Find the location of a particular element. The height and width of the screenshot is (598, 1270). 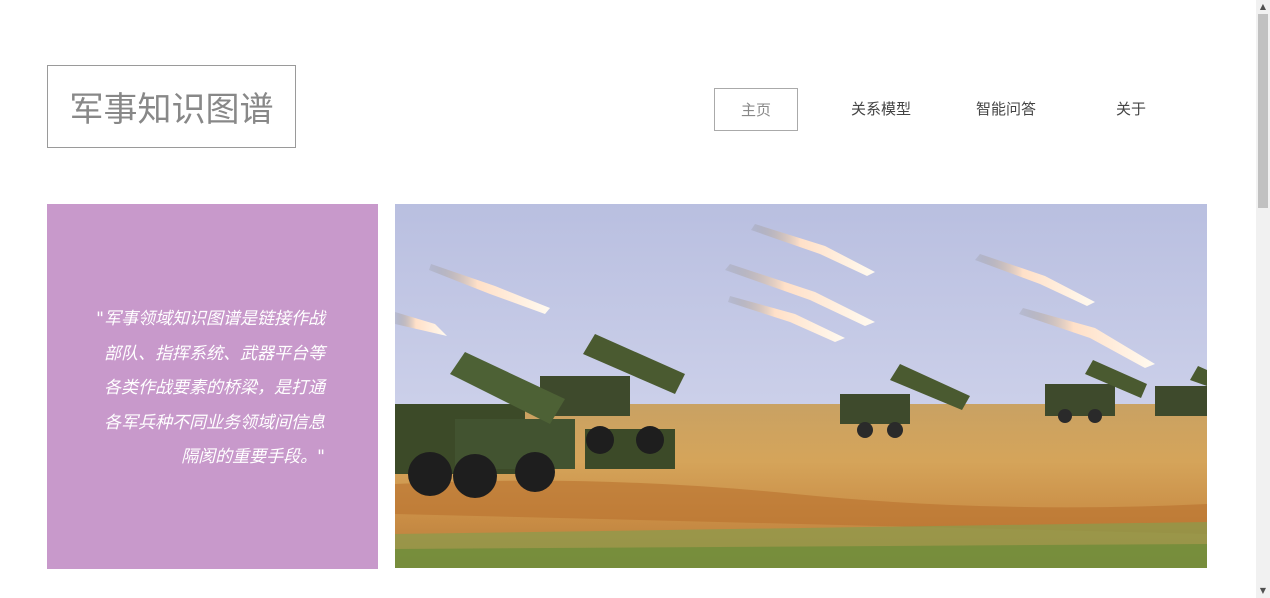

quote-line: 各军兵种不同业务领域间信息 is located at coordinates (214, 422).